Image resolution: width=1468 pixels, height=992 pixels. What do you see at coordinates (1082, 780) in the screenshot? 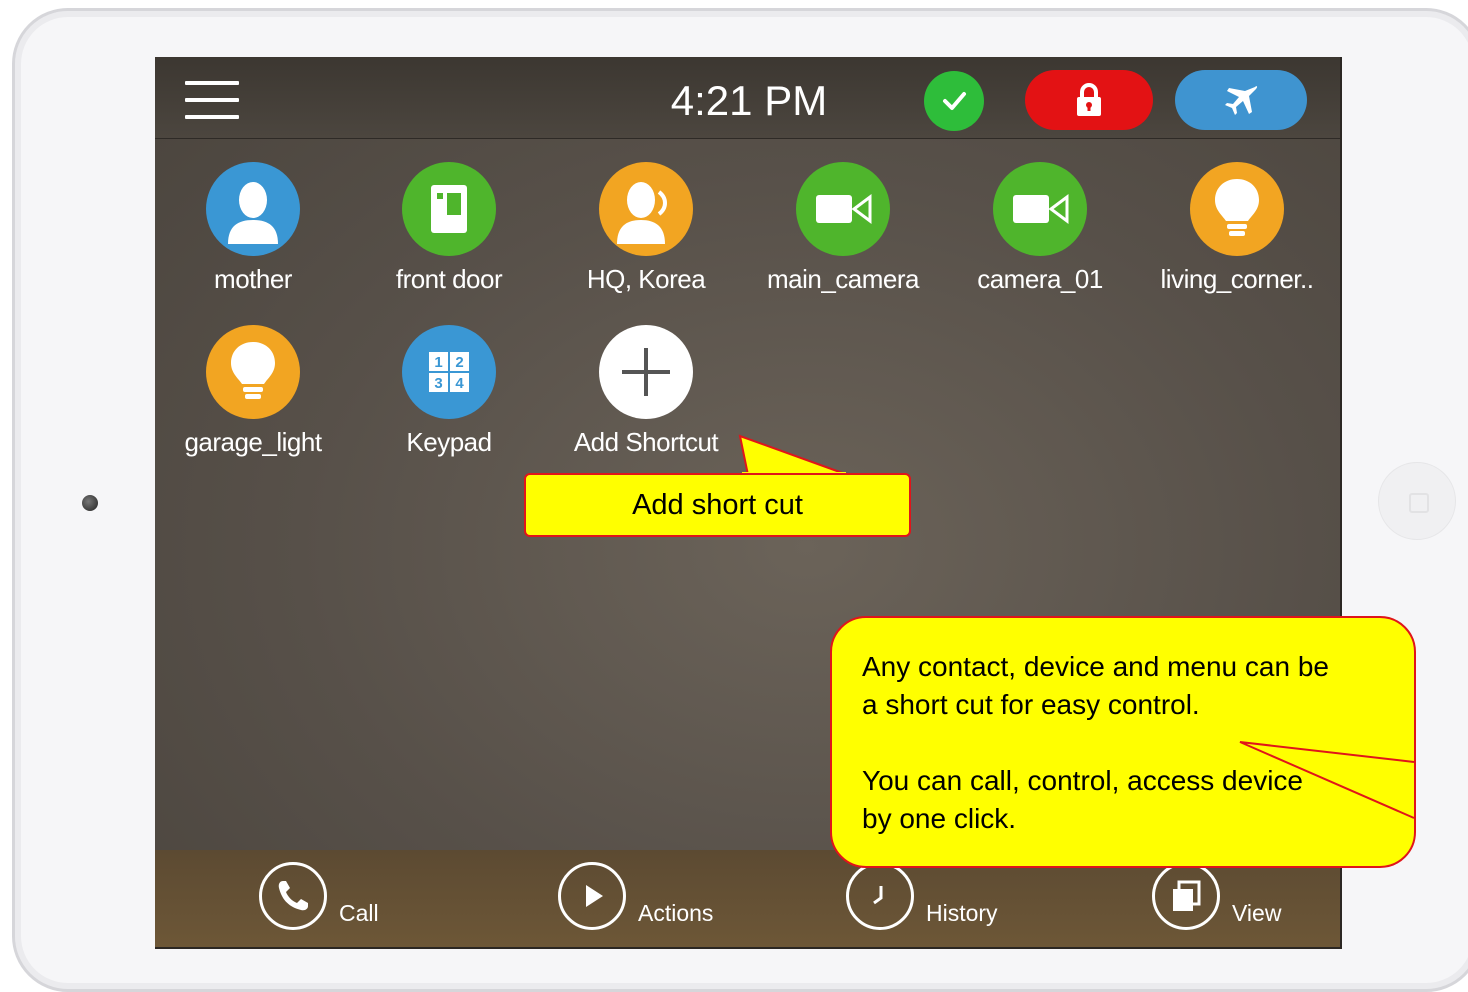
I see `callout-text: You can call, control, access device` at bounding box center [1082, 780].